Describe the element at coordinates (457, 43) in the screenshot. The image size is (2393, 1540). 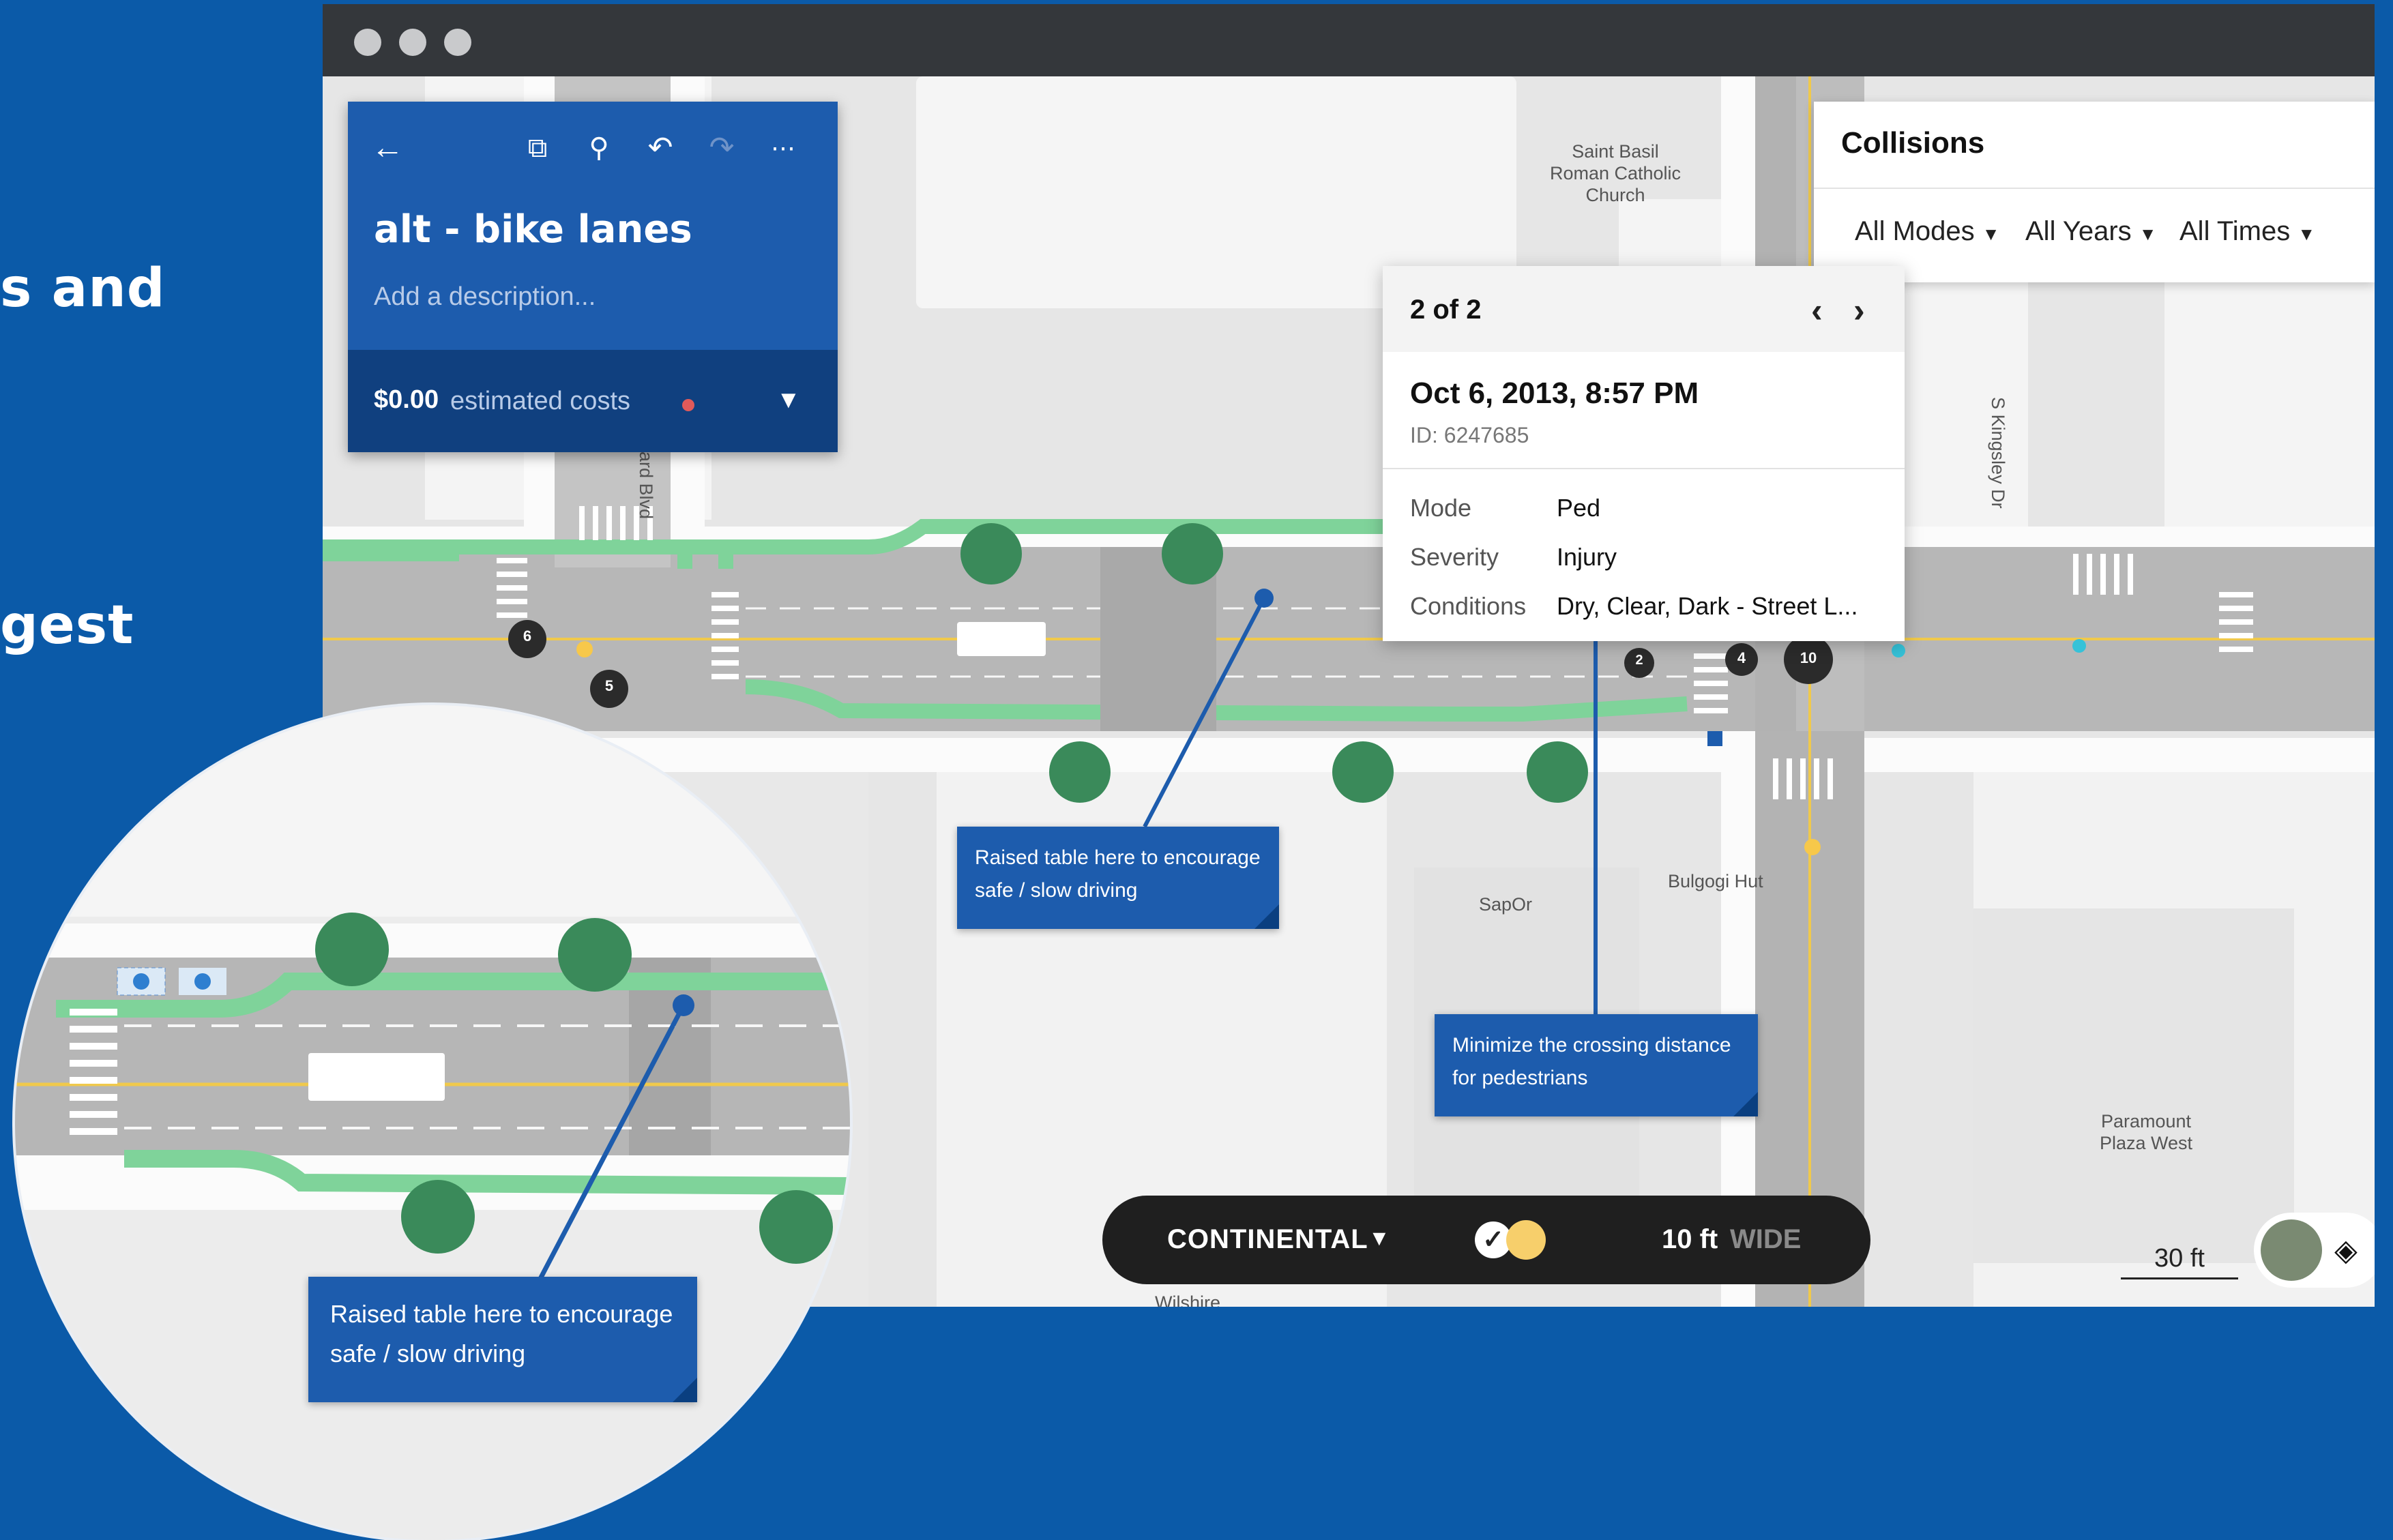
I see `window-maximize-button` at that location.